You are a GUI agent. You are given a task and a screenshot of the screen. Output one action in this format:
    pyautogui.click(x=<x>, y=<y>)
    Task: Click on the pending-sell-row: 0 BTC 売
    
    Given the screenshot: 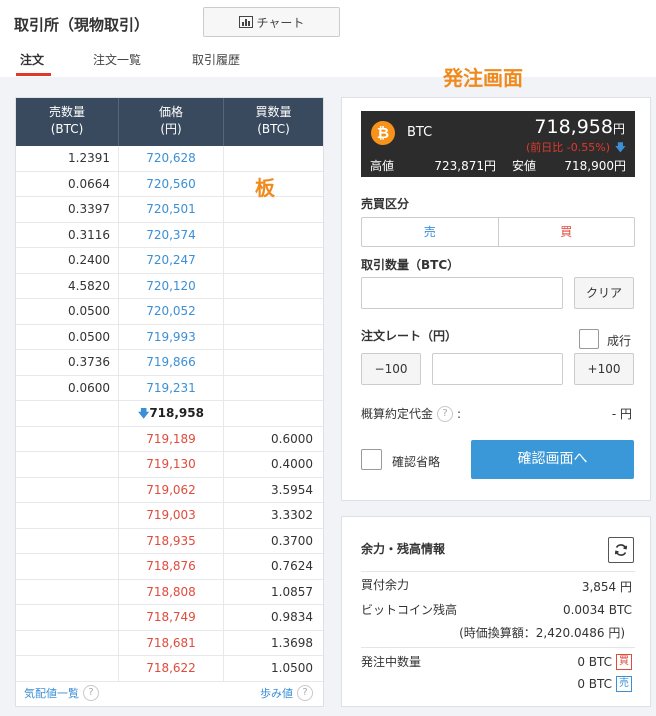 What is the action you would take?
    pyautogui.click(x=604, y=684)
    